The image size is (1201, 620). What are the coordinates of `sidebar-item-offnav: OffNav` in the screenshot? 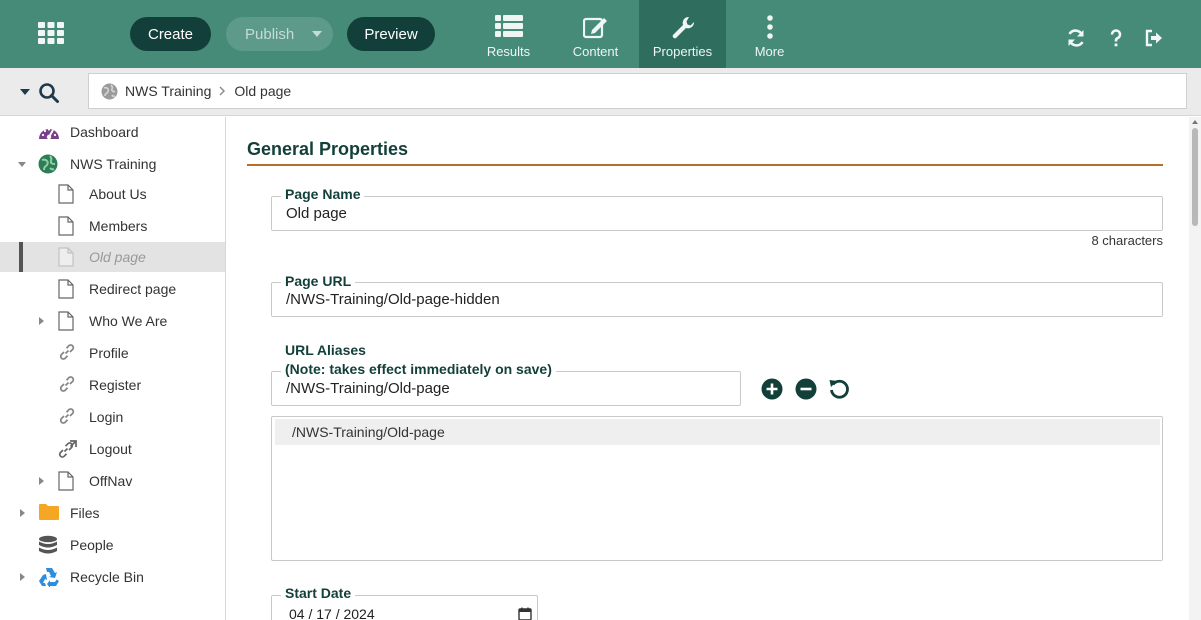 It's located at (112, 481).